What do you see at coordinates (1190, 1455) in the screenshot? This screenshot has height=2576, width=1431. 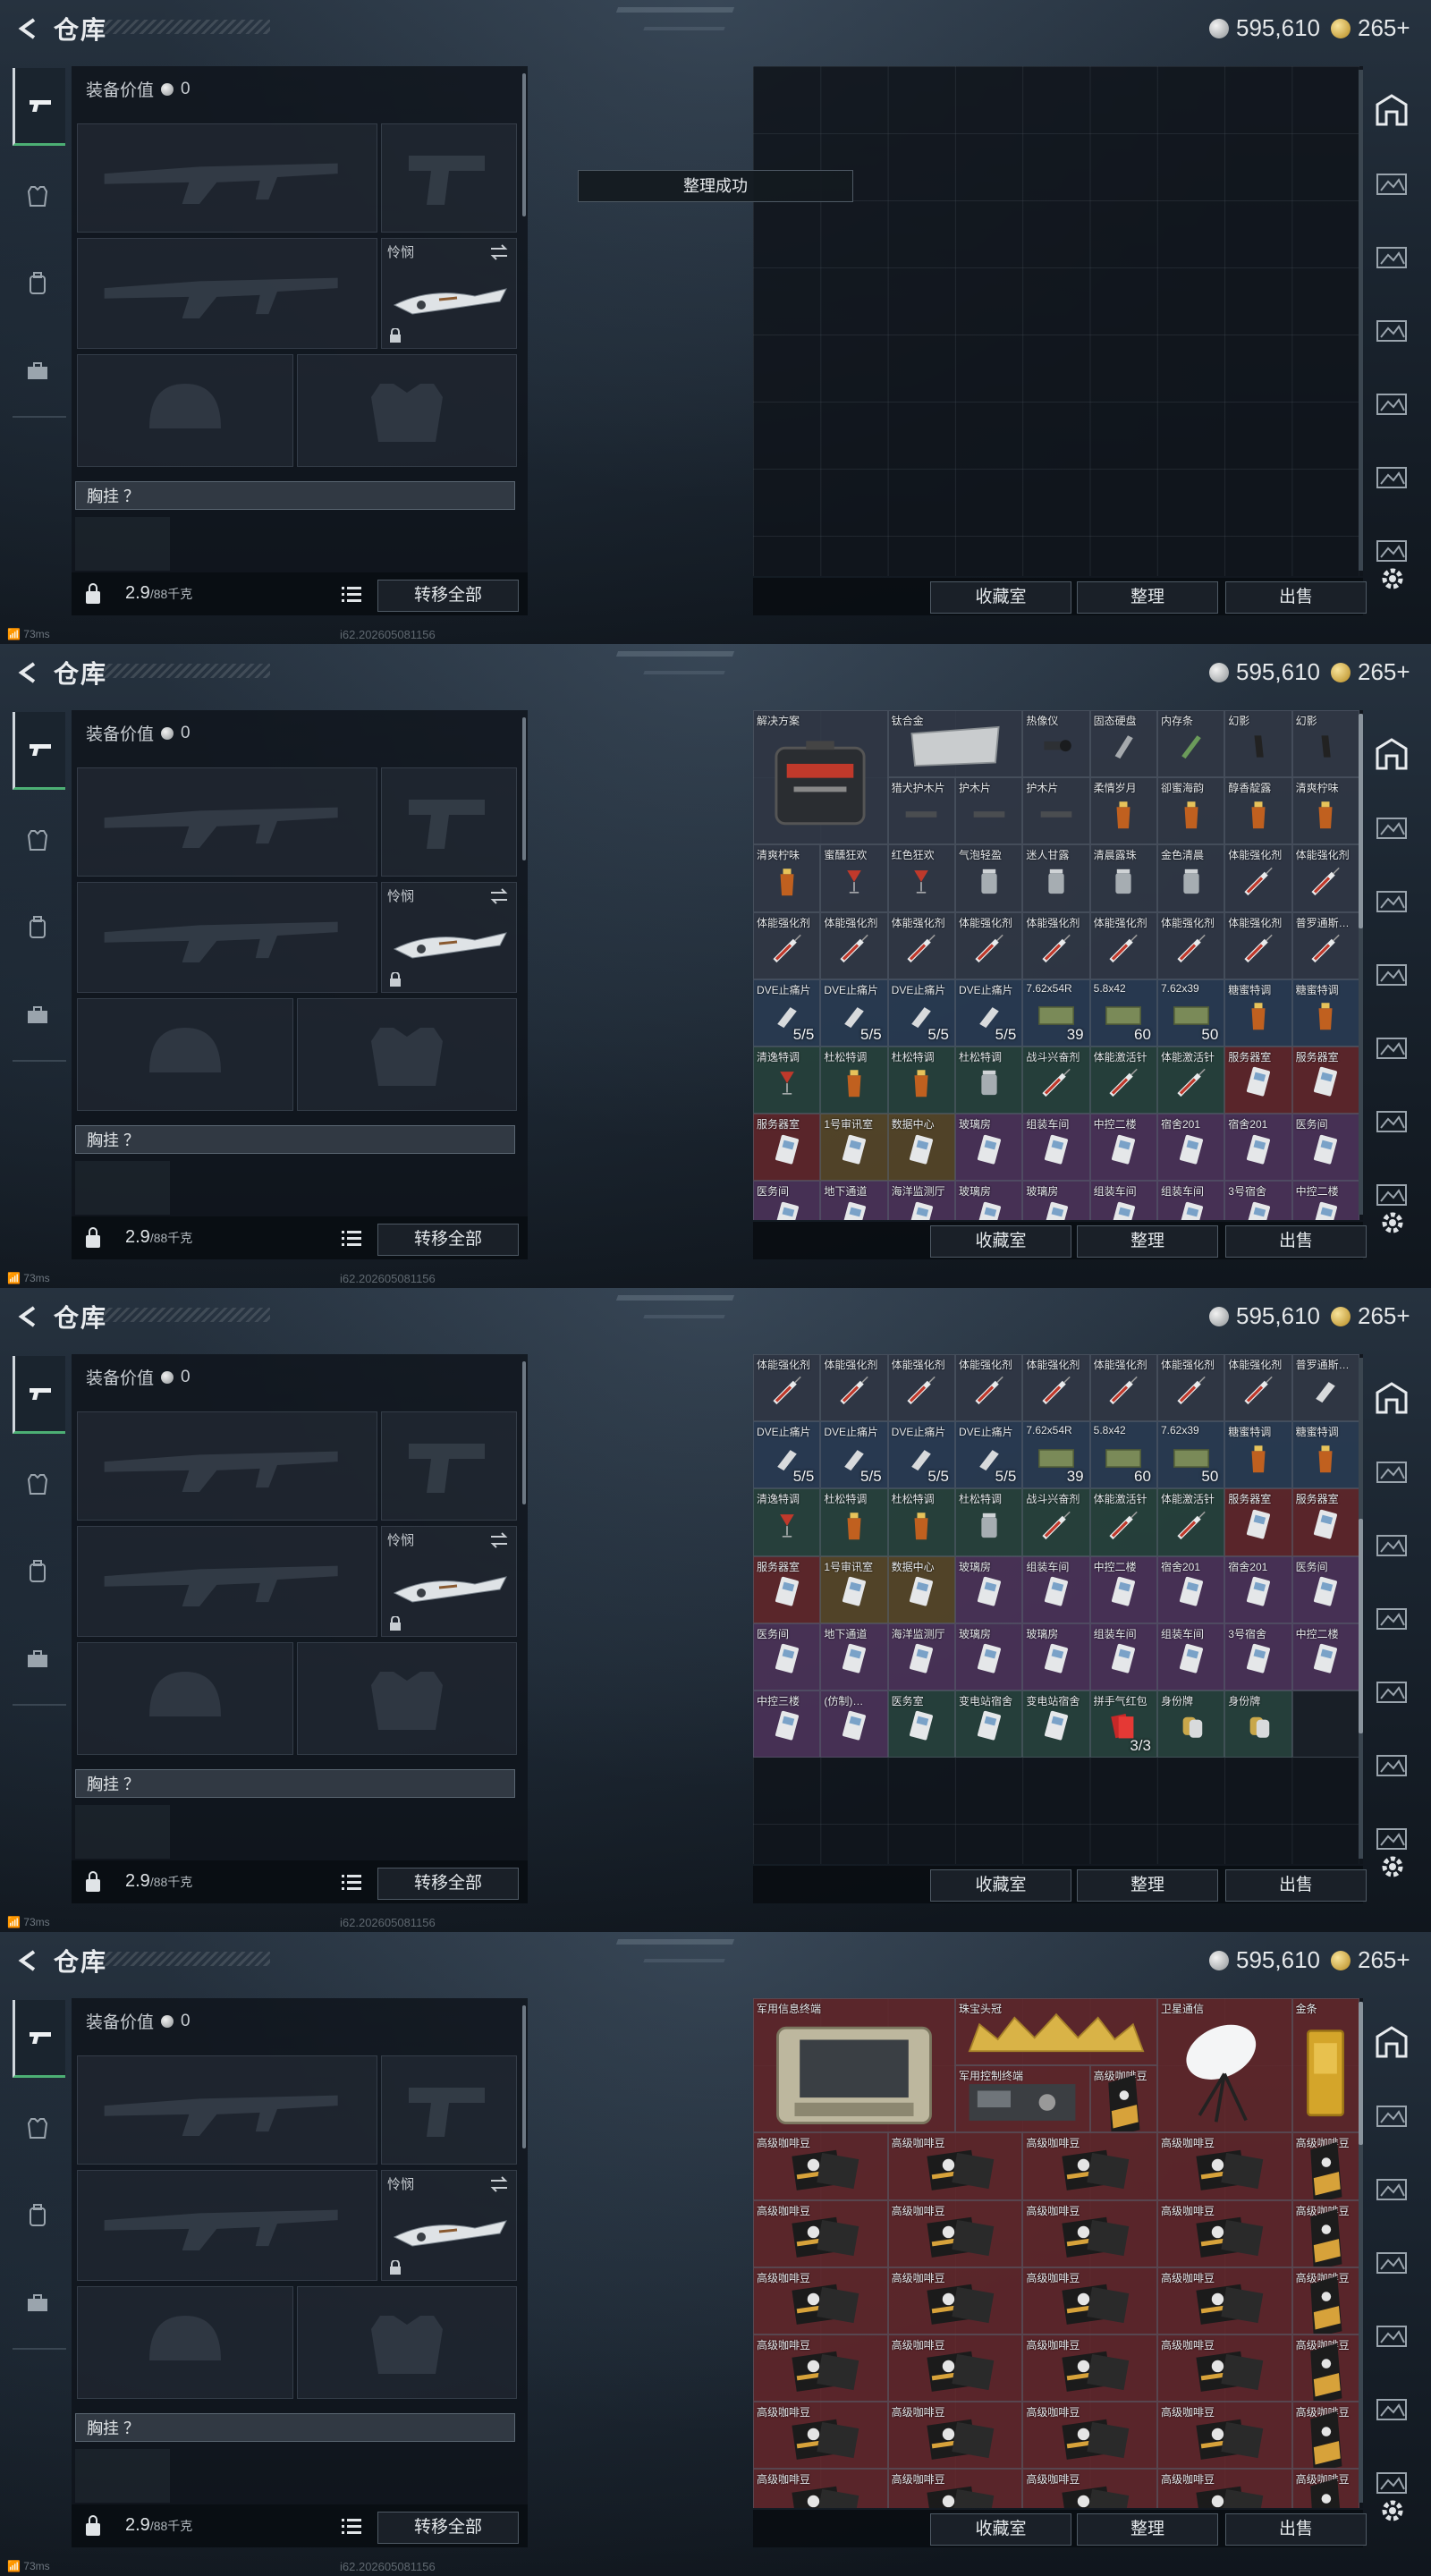 I see `stash-item-ammo: 7.62x39 50` at bounding box center [1190, 1455].